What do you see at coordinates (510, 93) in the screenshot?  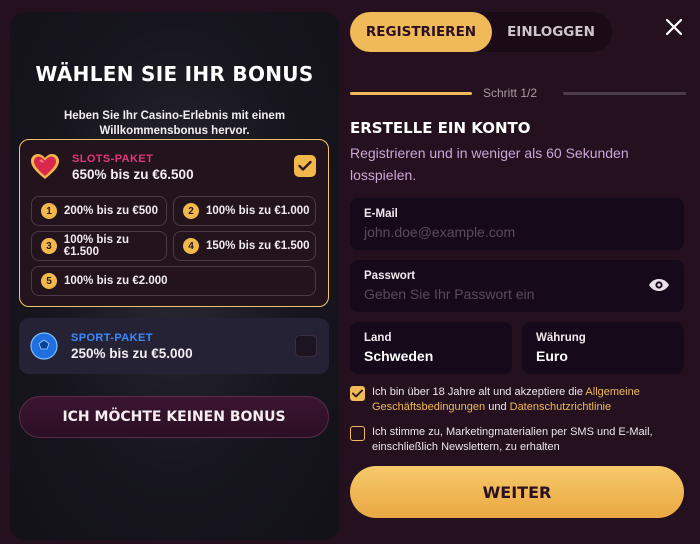 I see `step-label: Schritt 1/2` at bounding box center [510, 93].